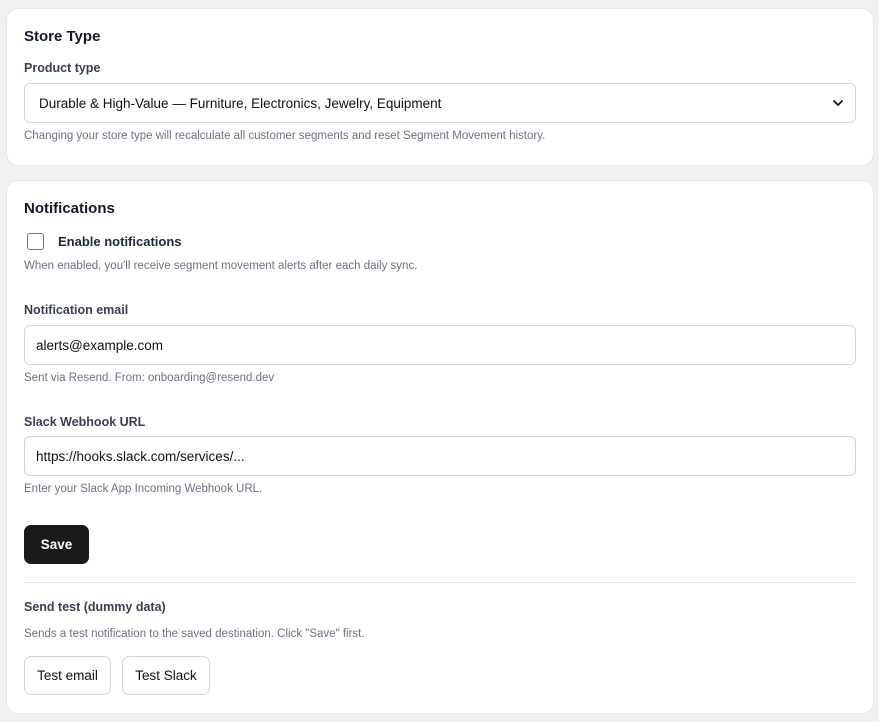  Describe the element at coordinates (35, 241) in the screenshot. I see `checkbox-unchecked-icon` at that location.